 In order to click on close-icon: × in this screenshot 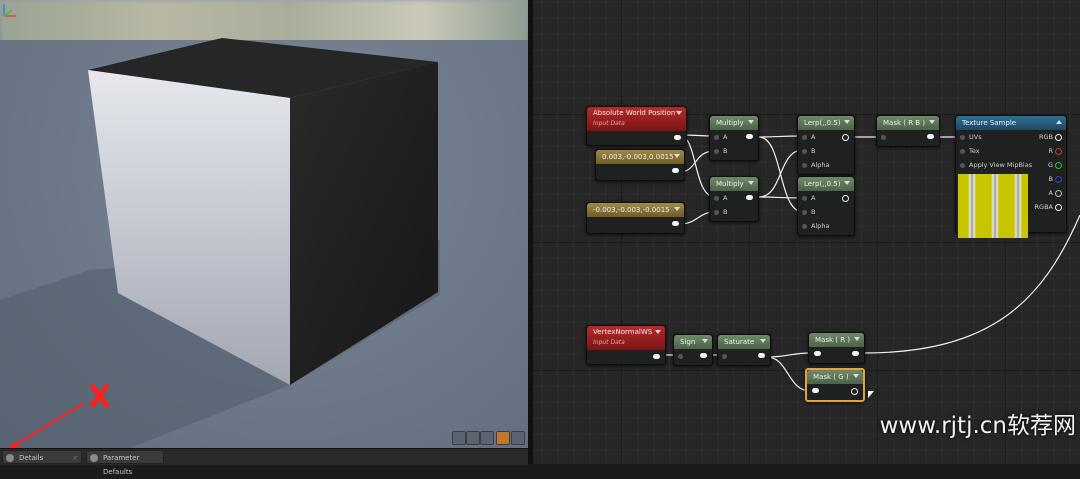, I will do `click(75, 458)`.